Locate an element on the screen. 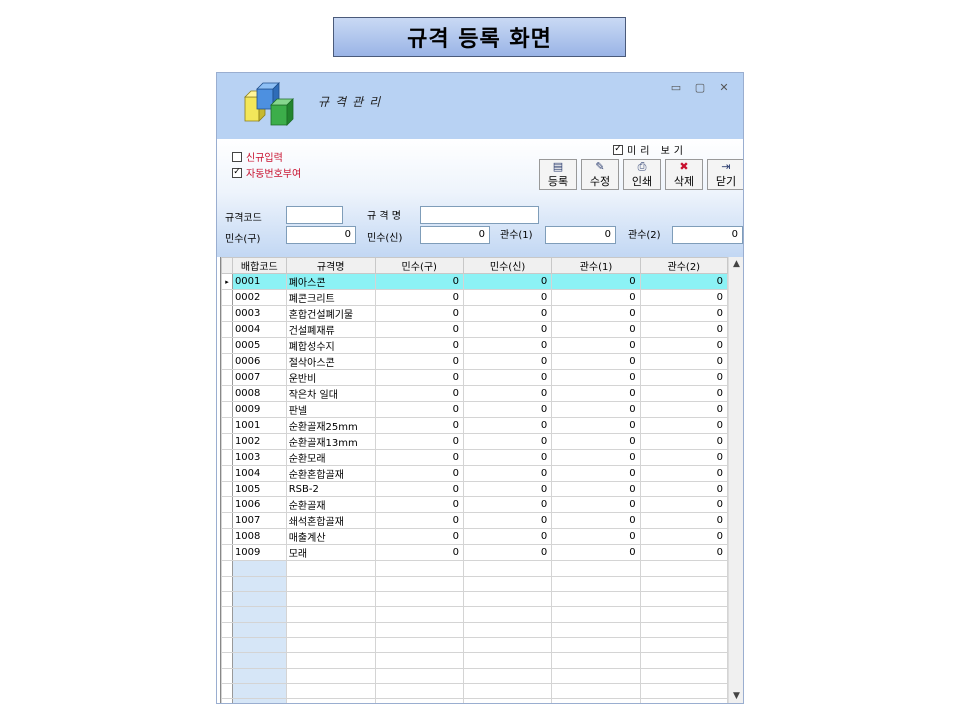 This screenshot has width=960, height=720. table-cell: 0002 is located at coordinates (259, 297).